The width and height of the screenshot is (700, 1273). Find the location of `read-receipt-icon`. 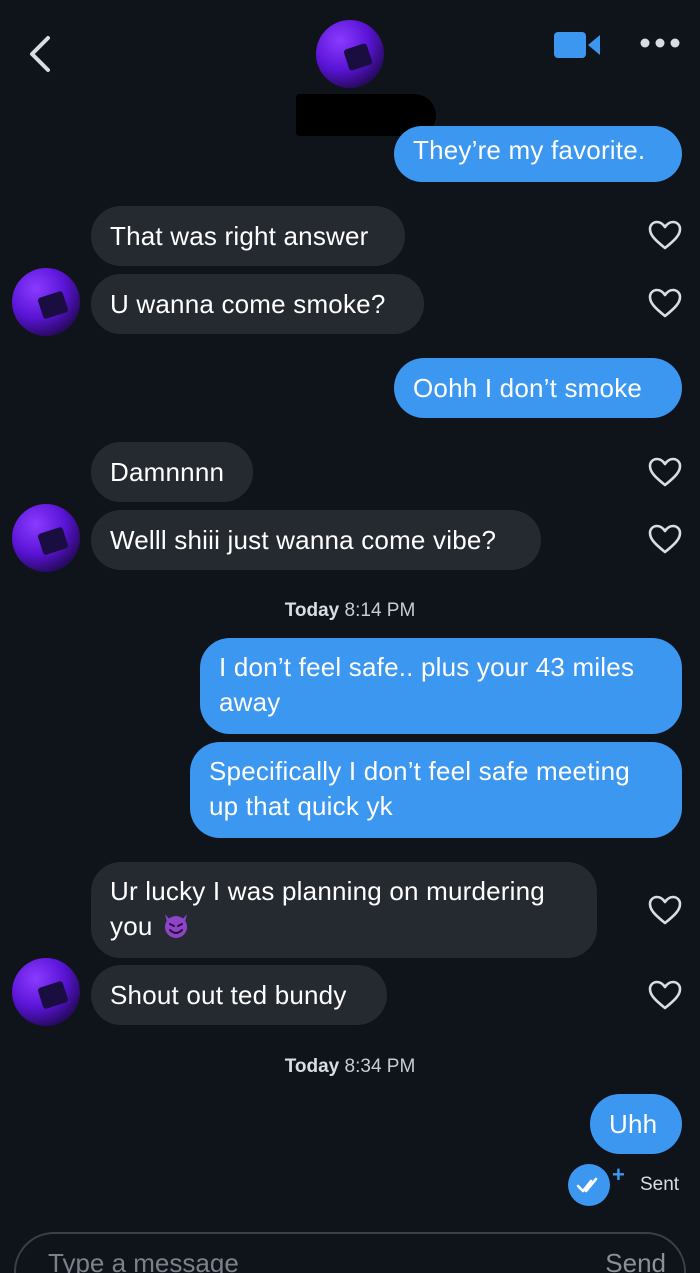

read-receipt-icon is located at coordinates (589, 1185).